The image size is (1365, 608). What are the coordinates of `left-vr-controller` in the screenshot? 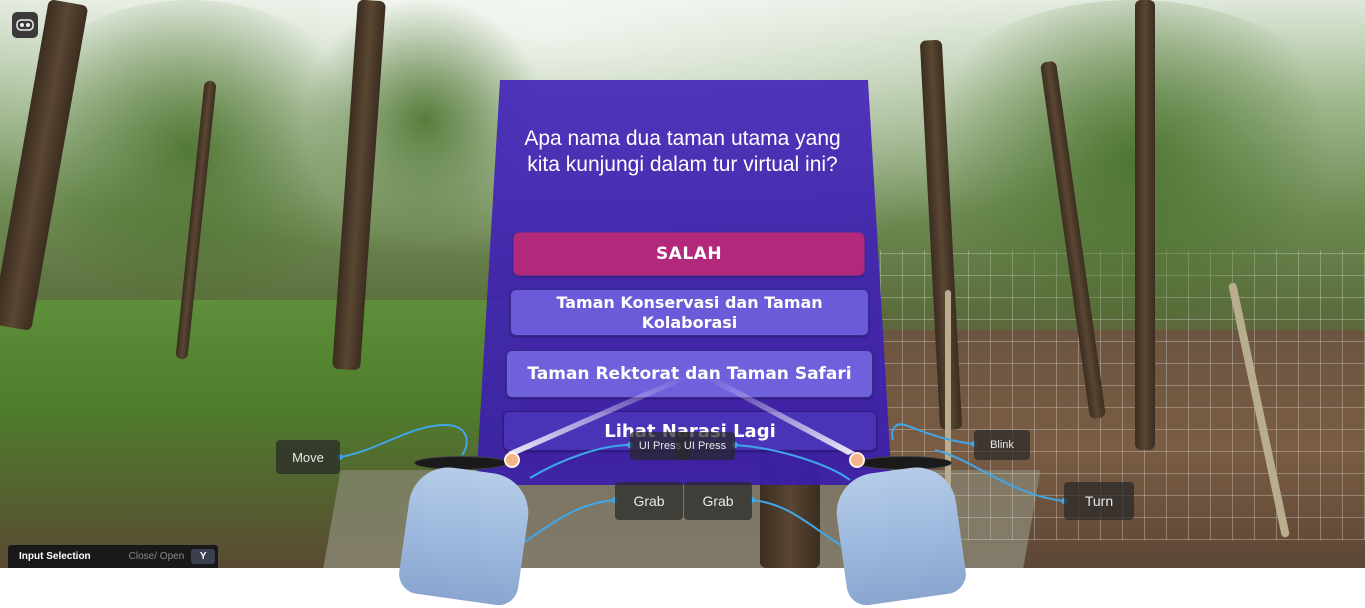 It's located at (465, 535).